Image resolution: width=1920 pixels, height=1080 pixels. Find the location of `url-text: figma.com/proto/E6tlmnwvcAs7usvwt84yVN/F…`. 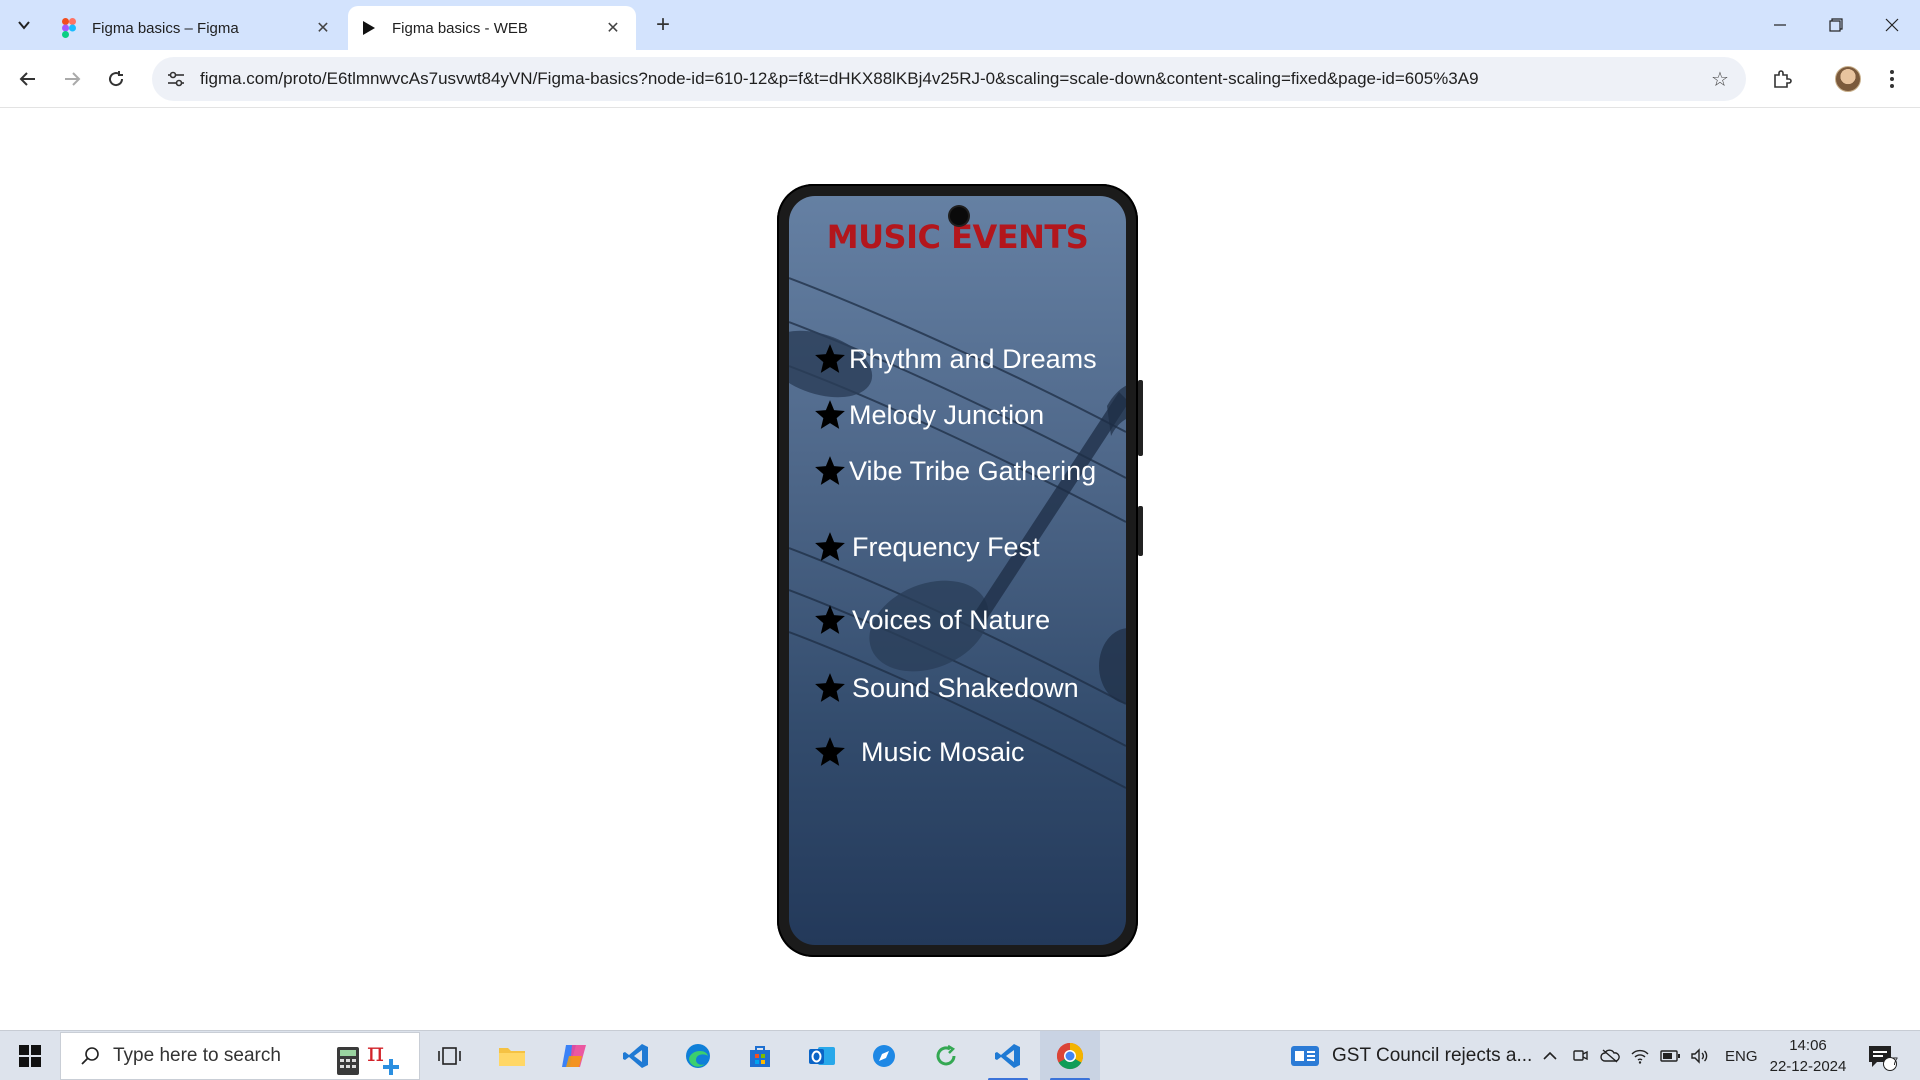

url-text: figma.com/proto/E6tlmnwvcAs7usvwt84yVN/F… is located at coordinates (951, 79).